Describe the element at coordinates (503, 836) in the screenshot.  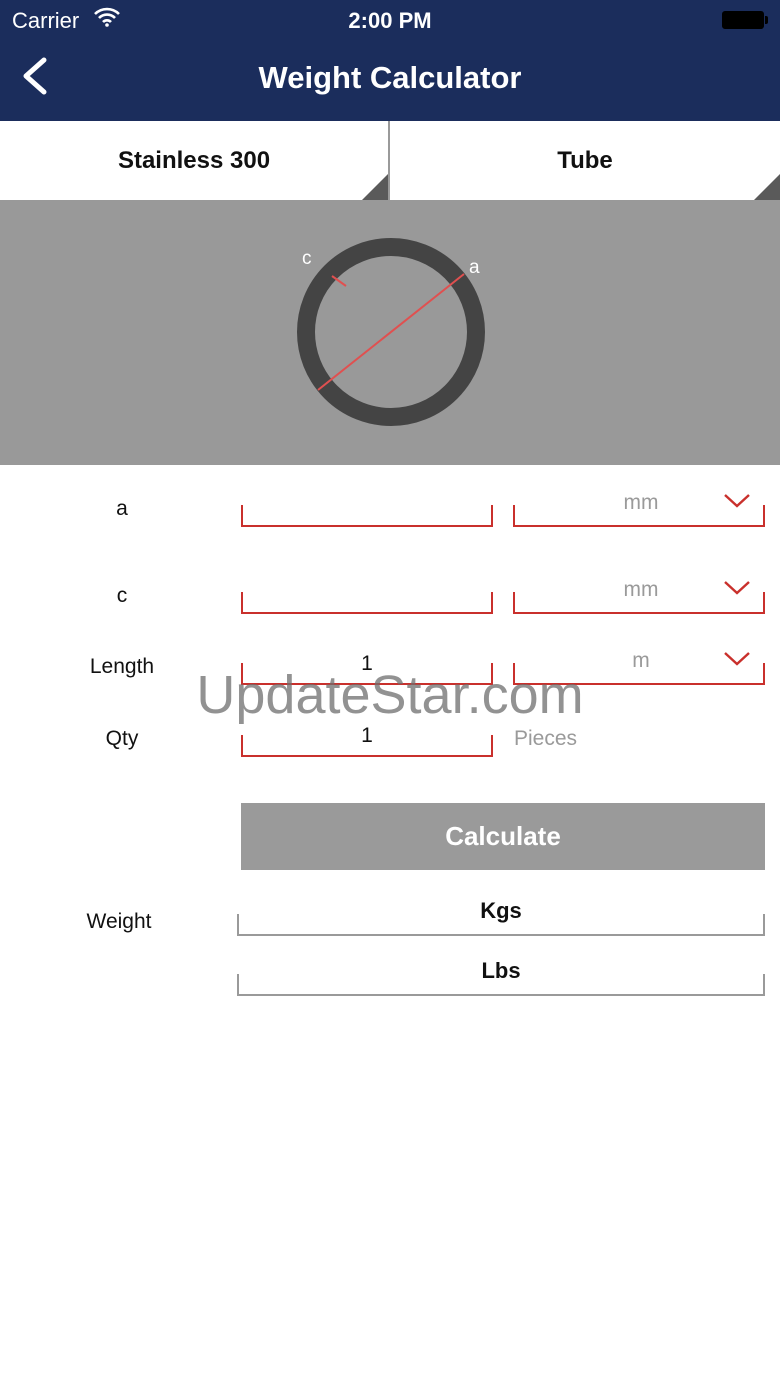
I see `calculate-button: Calculate` at that location.